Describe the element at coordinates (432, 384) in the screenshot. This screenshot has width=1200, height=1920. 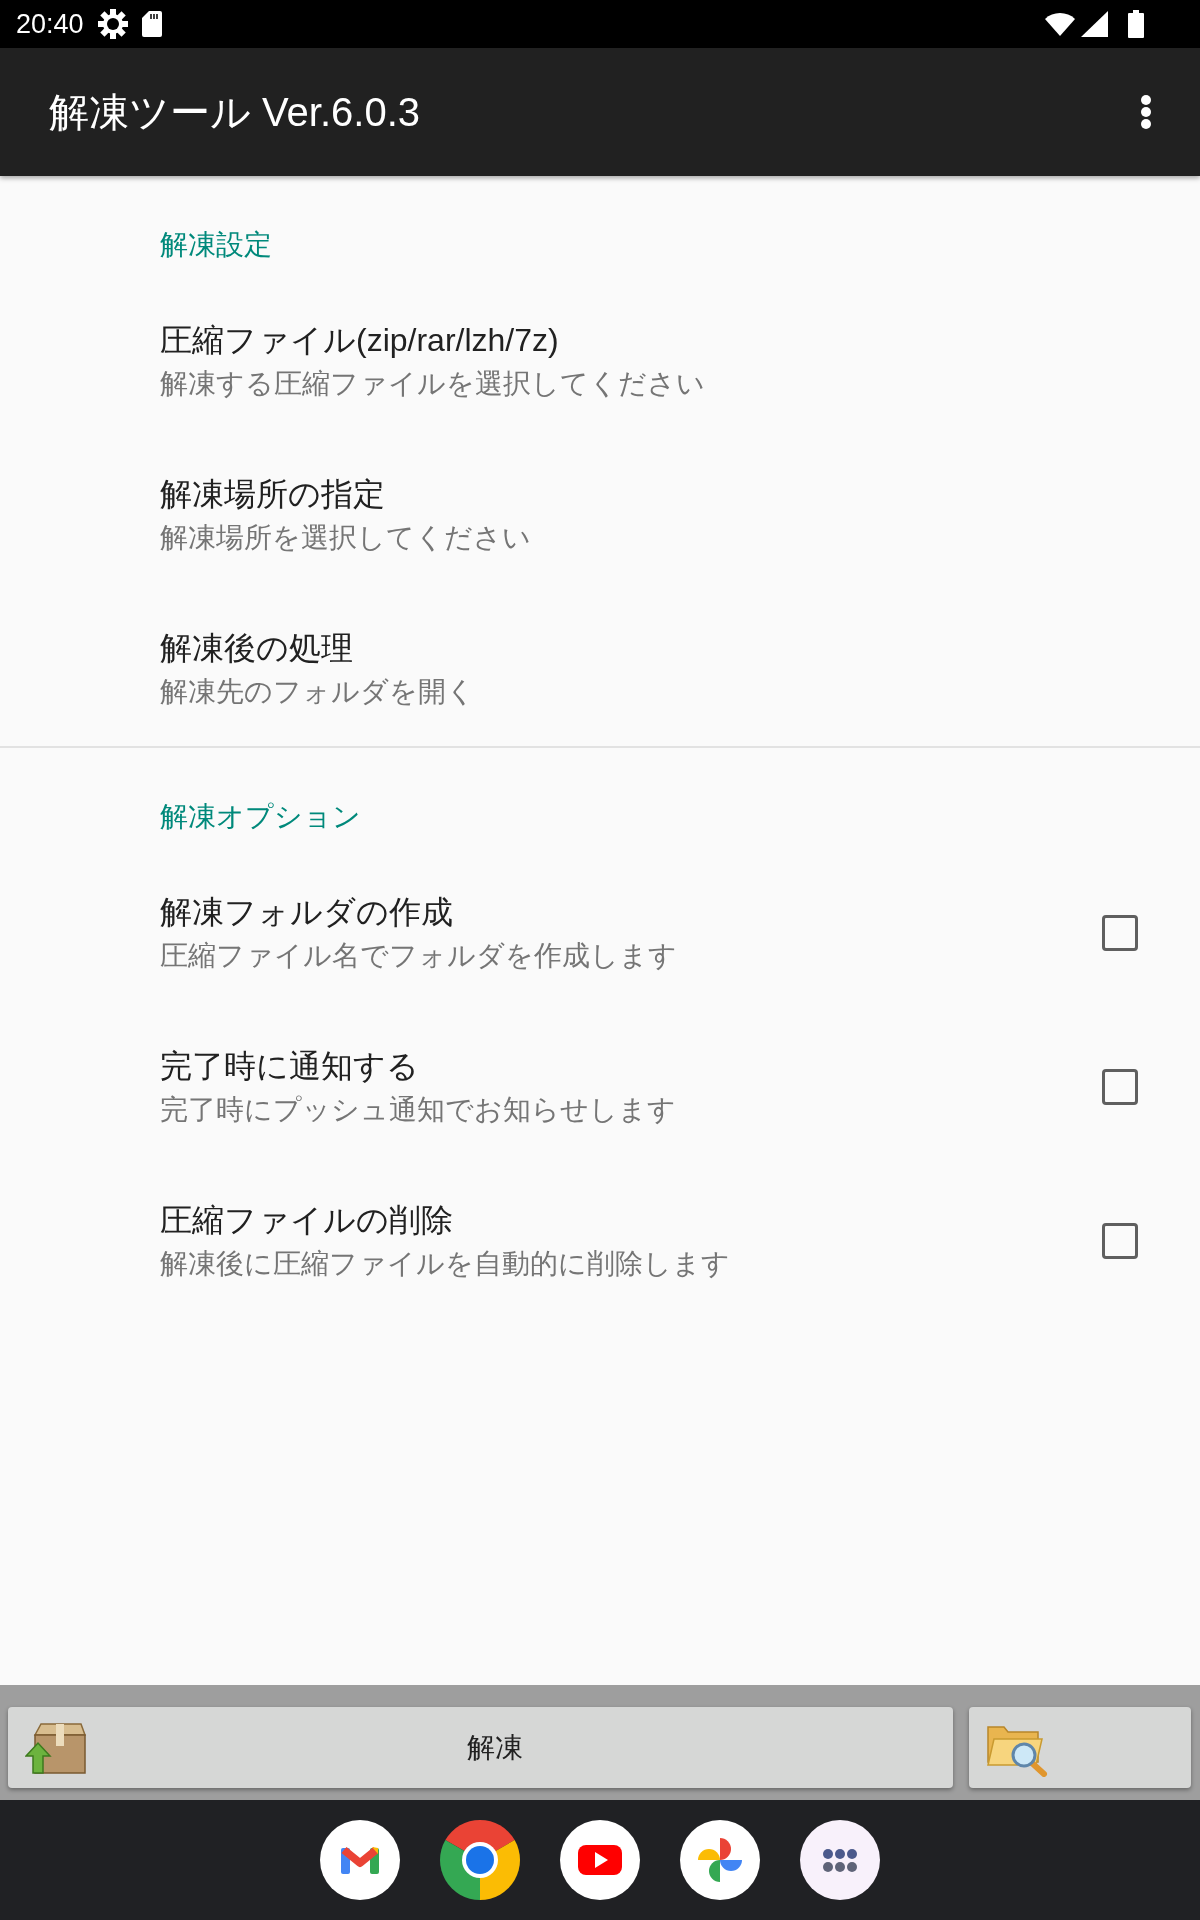
I see `preference-summary: 解凍する圧縮ファイルを選択してください` at that location.